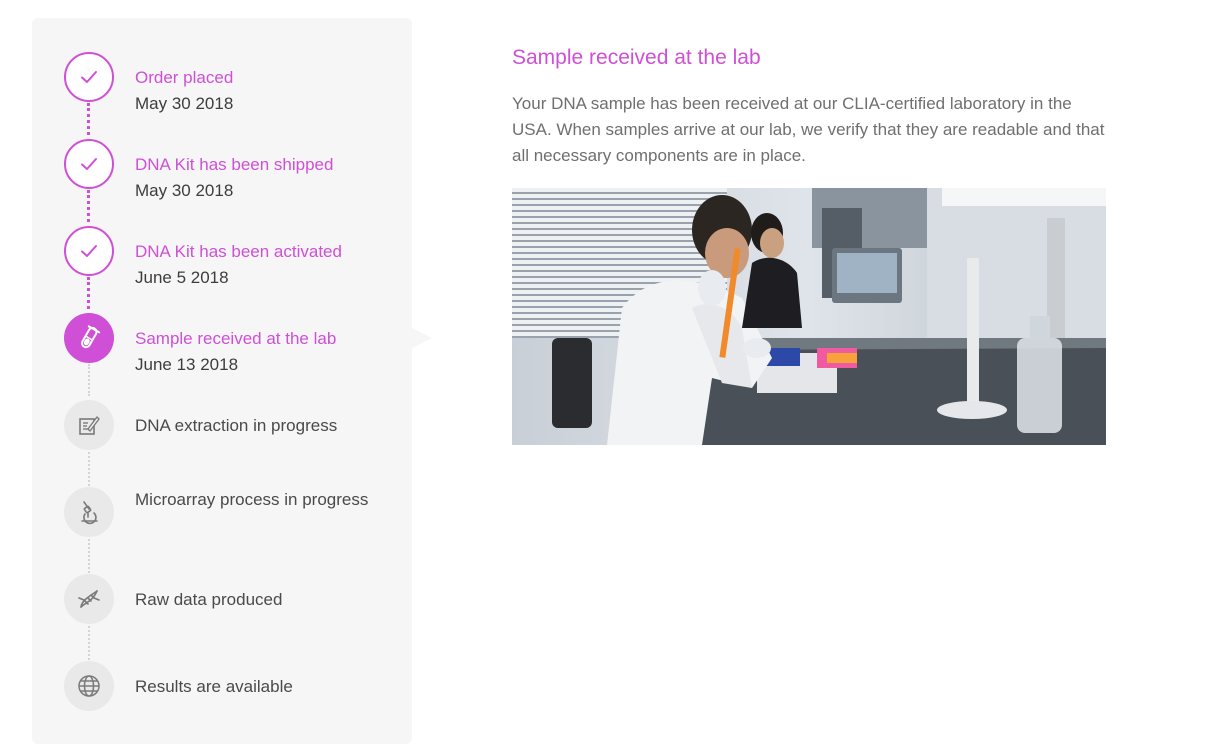 The image size is (1226, 754). Describe the element at coordinates (422, 338) in the screenshot. I see `current-step-pointer` at that location.